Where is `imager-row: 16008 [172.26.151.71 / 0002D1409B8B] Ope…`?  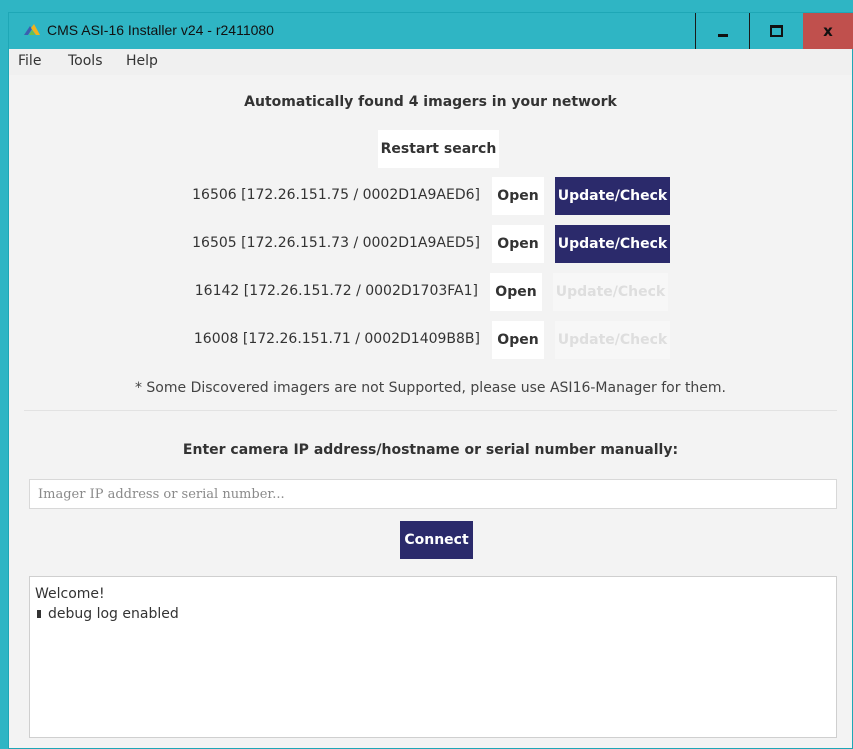 imager-row: 16008 [172.26.151.71 / 0002D1409B8B] Ope… is located at coordinates (430, 340).